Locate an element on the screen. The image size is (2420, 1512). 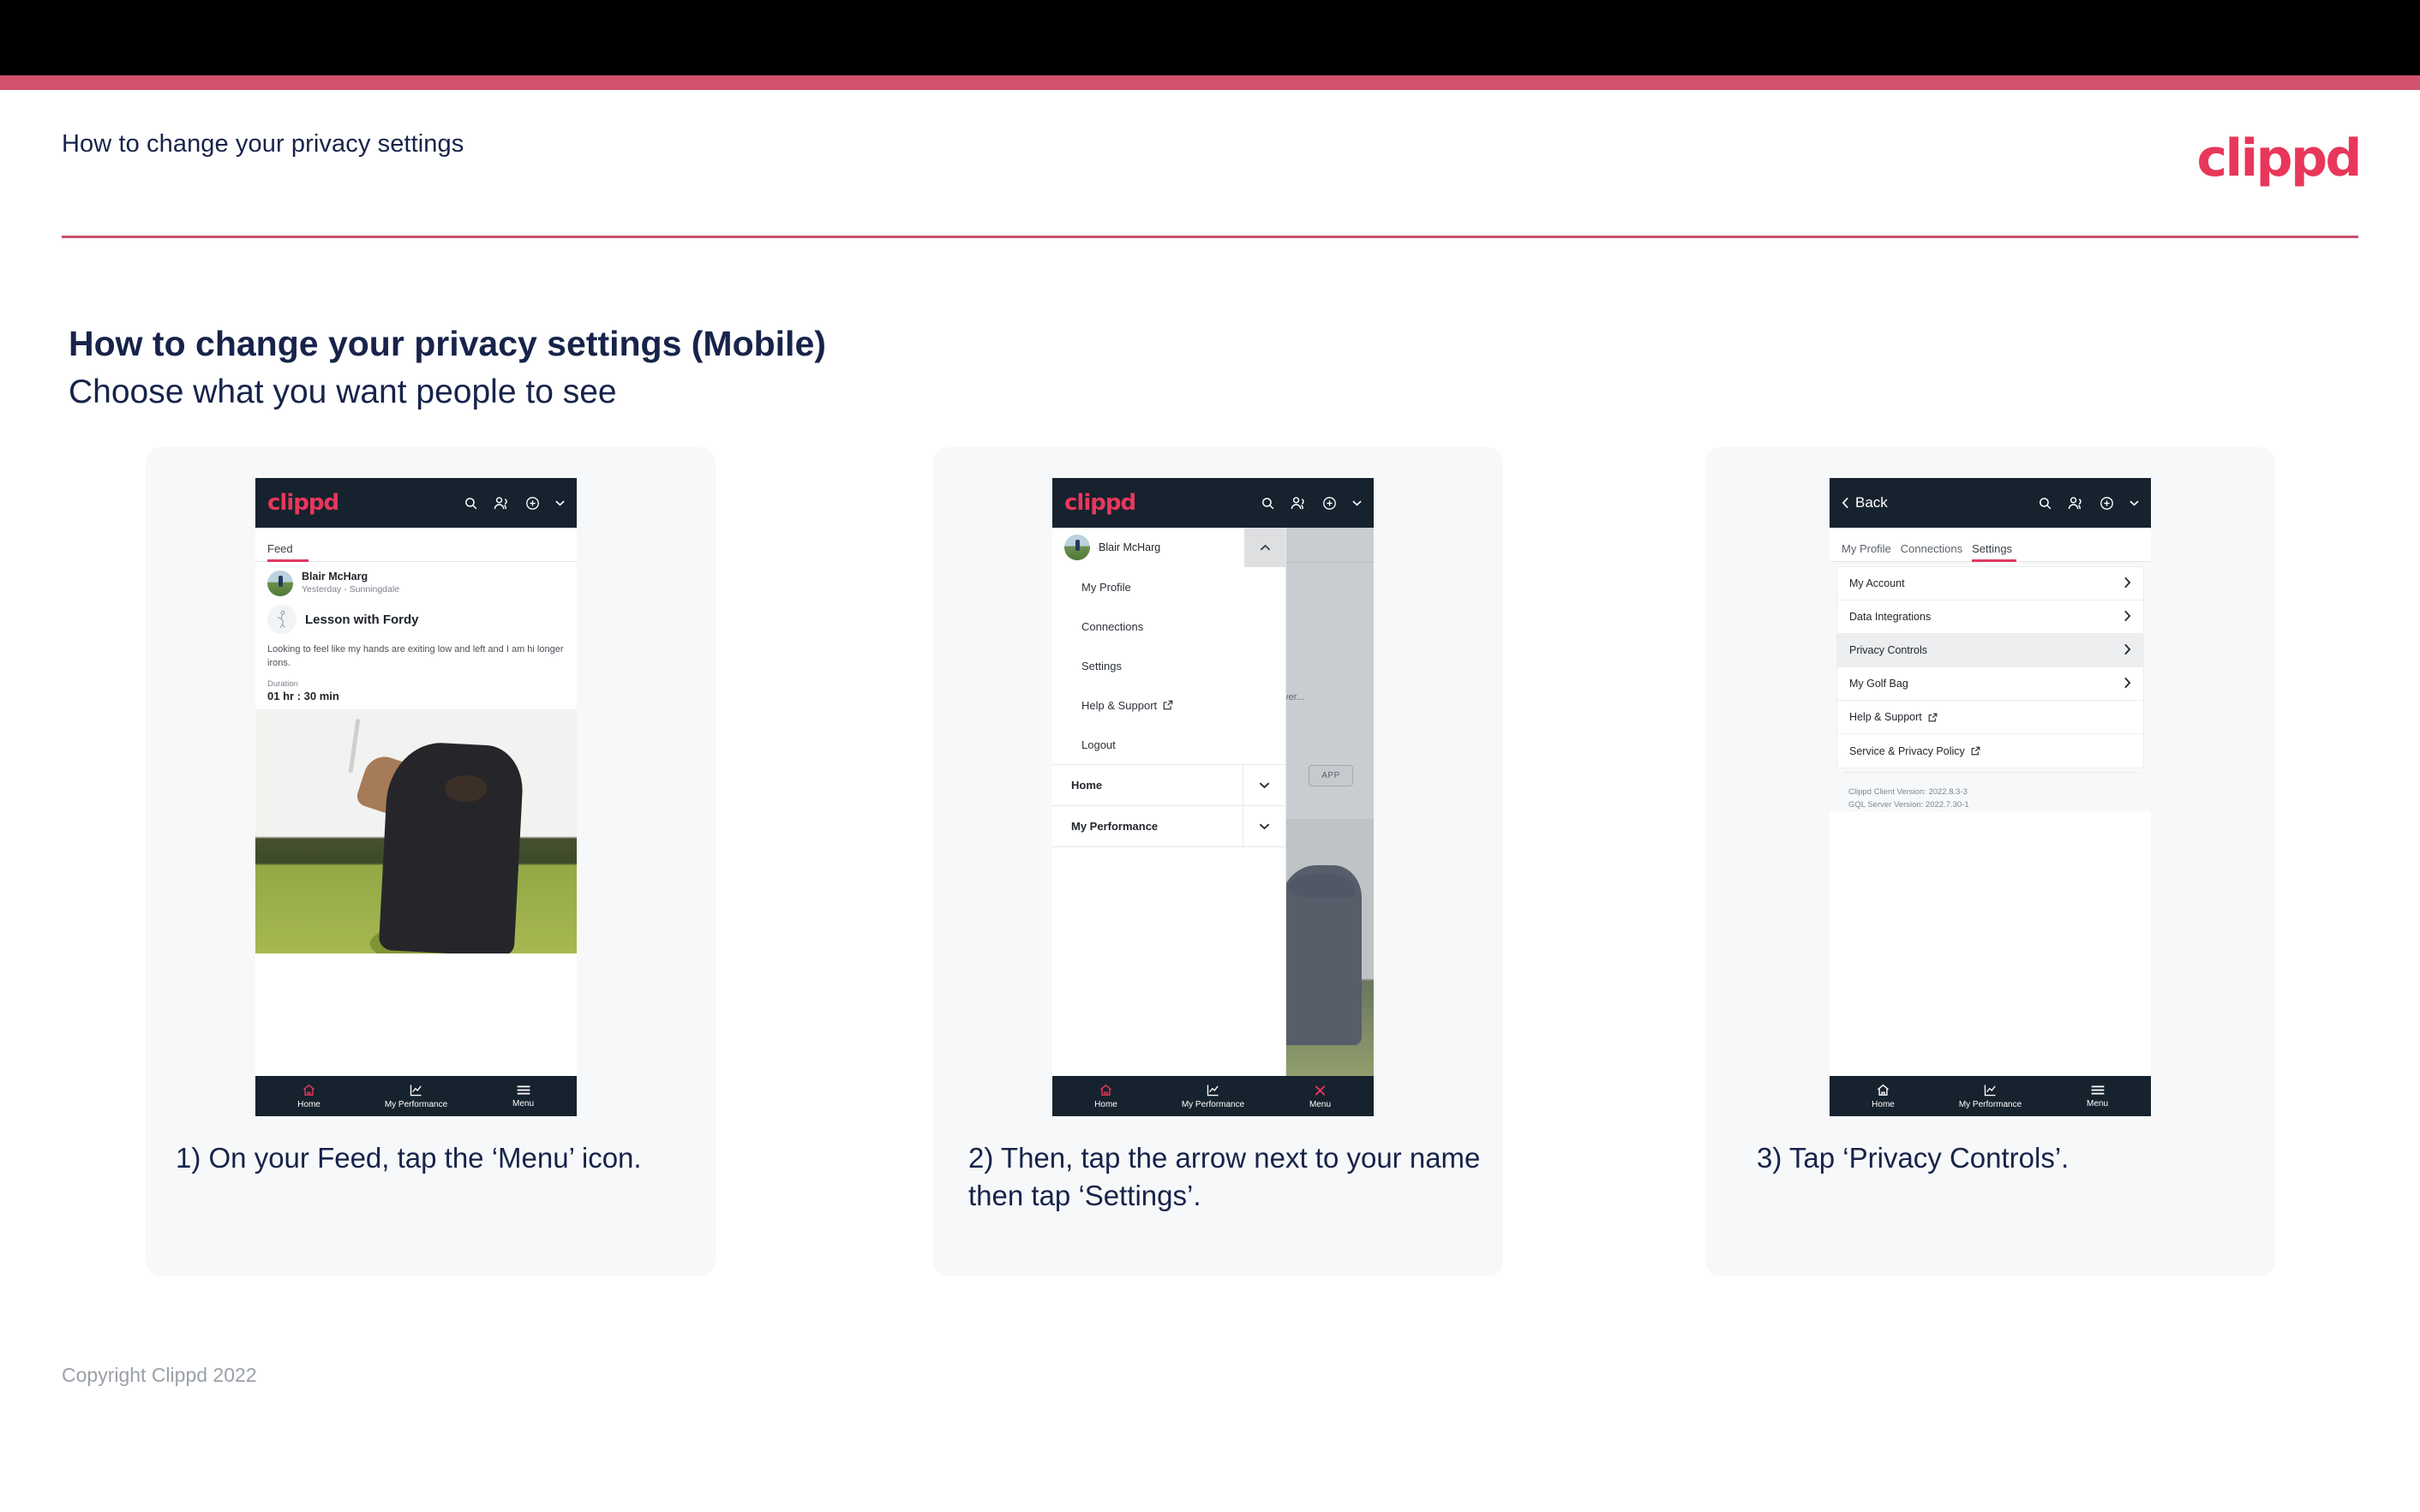
back-button: Back is located at coordinates (1865, 503).